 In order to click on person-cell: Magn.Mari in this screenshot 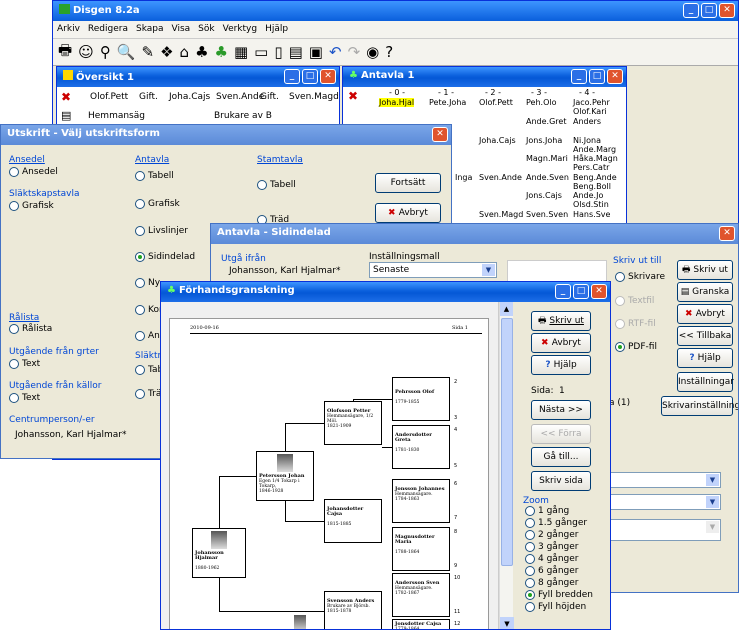, I will do `click(547, 158)`.